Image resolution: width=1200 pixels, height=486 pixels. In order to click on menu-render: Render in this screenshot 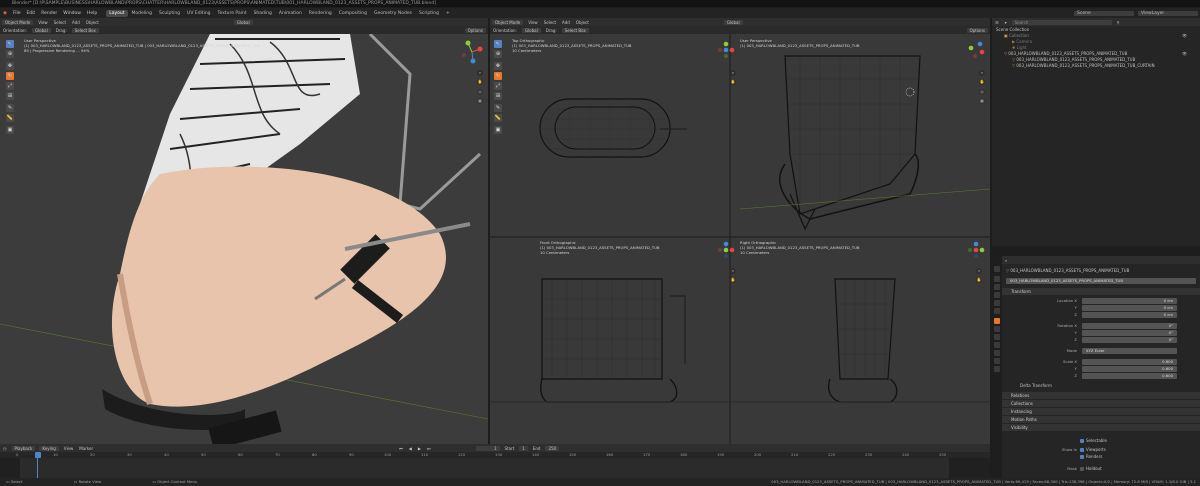, I will do `click(49, 13)`.